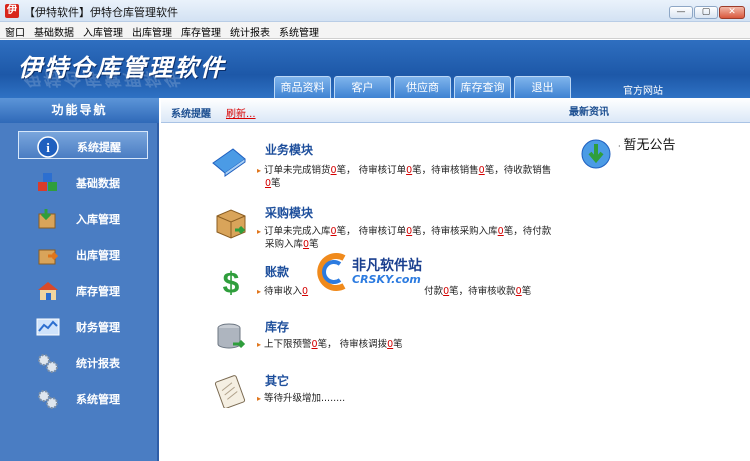 This screenshot has width=750, height=461. What do you see at coordinates (98, 363) in the screenshot?
I see `sidebar-item-label: 统计报表` at bounding box center [98, 363].